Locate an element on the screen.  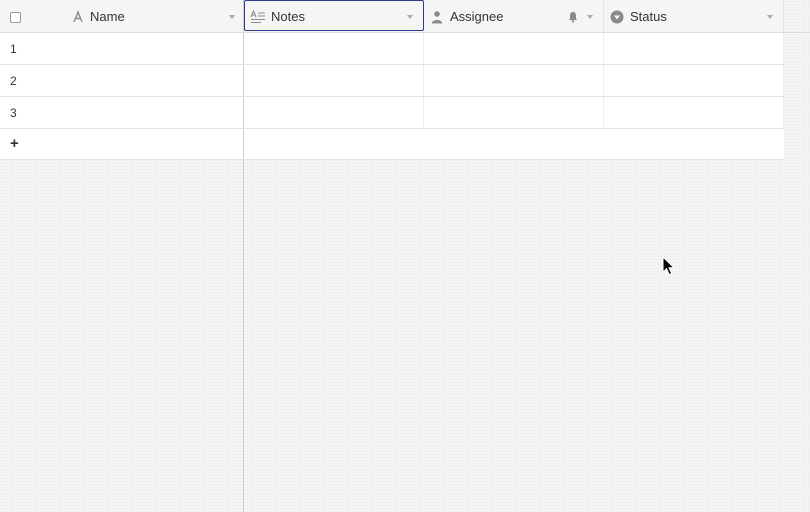
column-label-assignee: Assignee is located at coordinates (477, 16).